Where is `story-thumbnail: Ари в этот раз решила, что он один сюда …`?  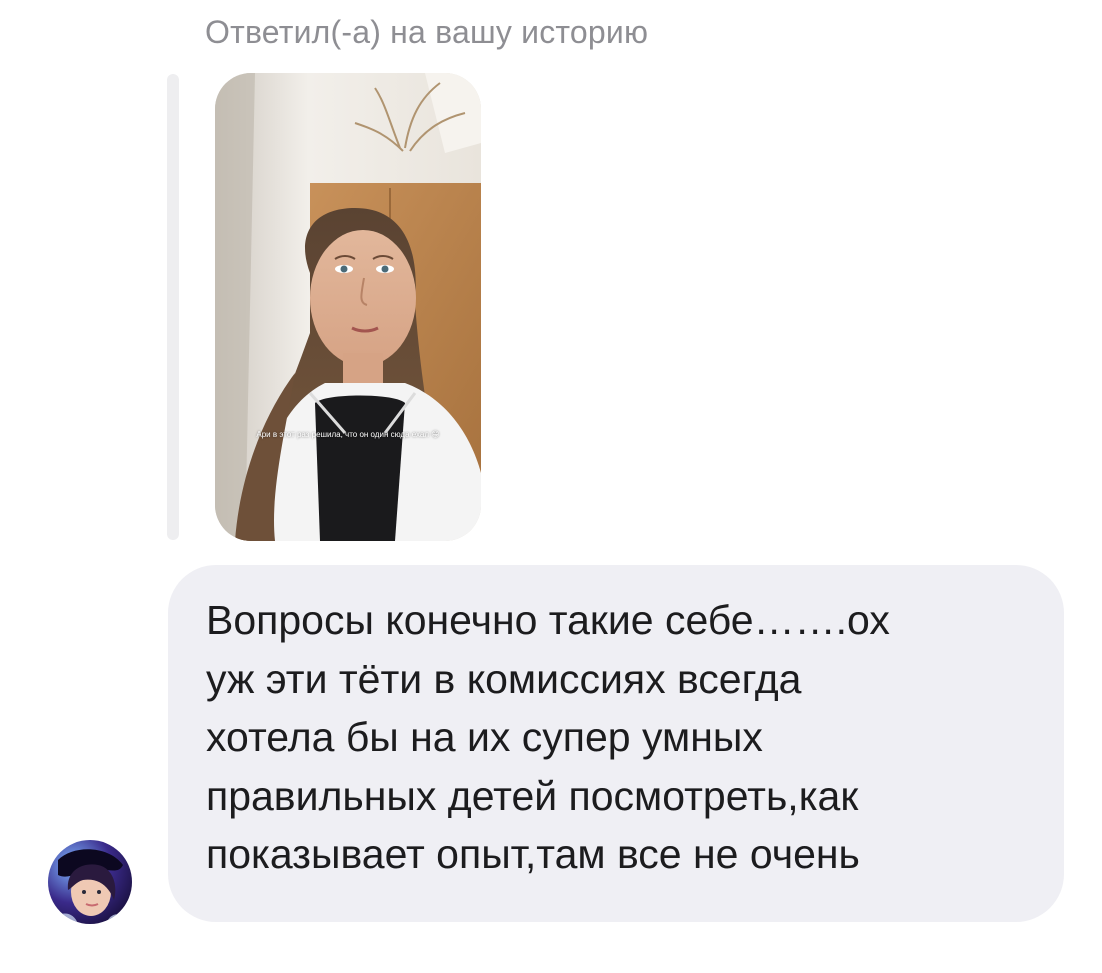 story-thumbnail: Ари в этот раз решила, что он один сюда … is located at coordinates (348, 307).